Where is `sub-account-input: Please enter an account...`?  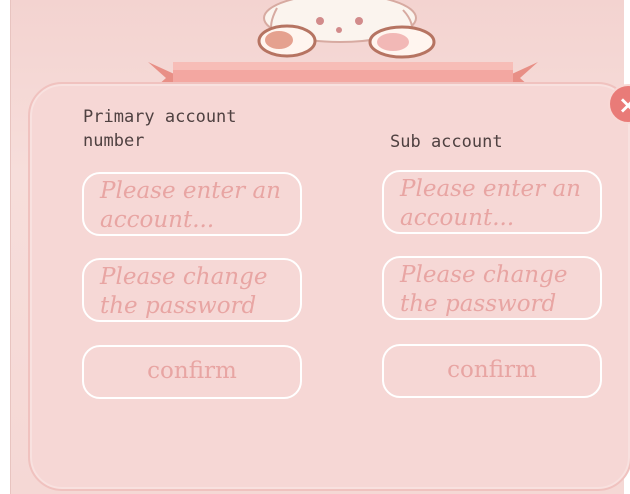 sub-account-input: Please enter an account... is located at coordinates (492, 202).